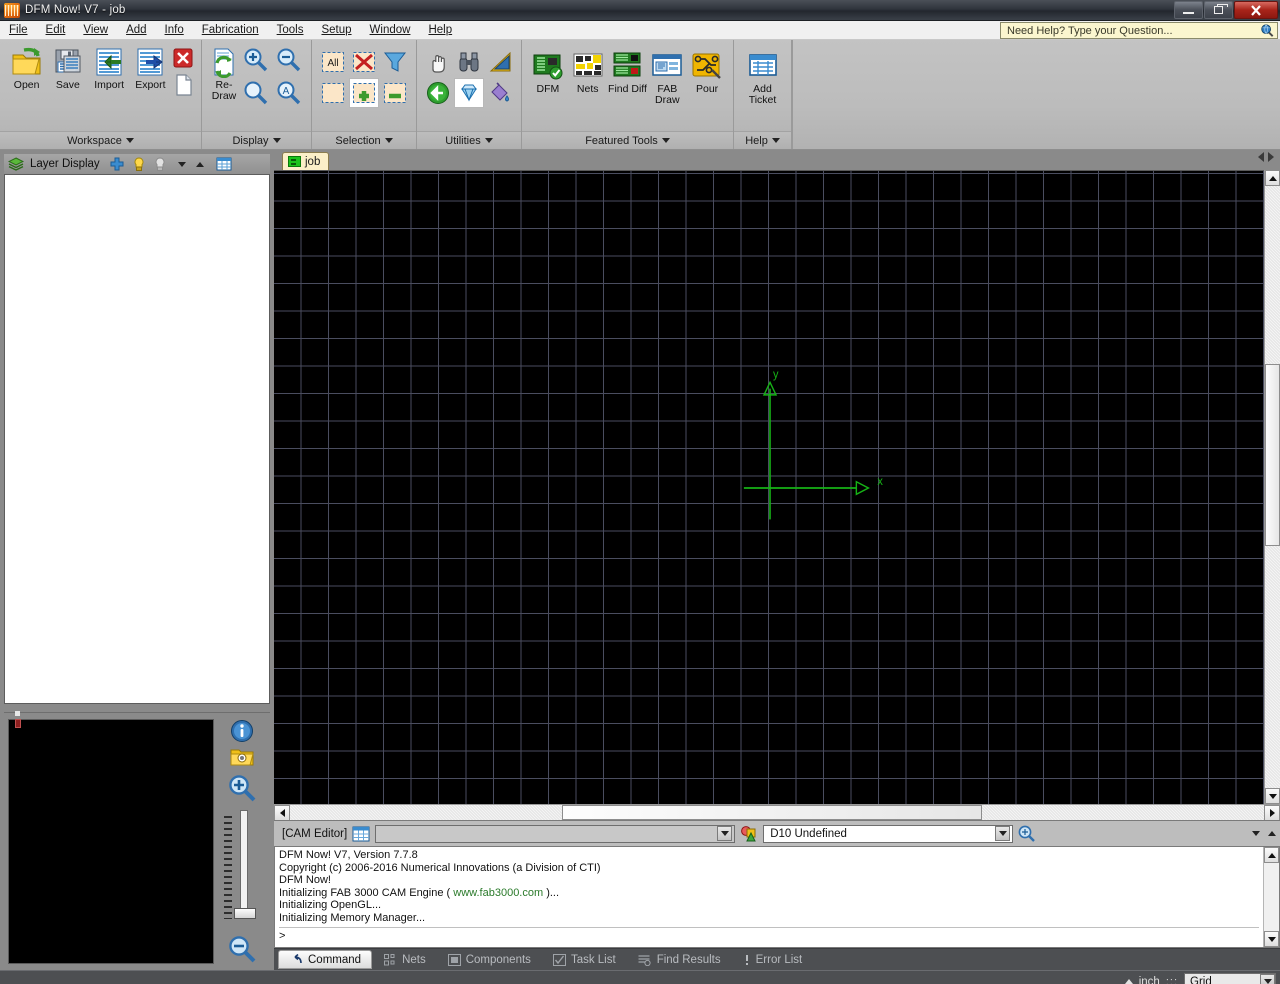  What do you see at coordinates (1272, 796) in the screenshot?
I see `scroll-down-button` at bounding box center [1272, 796].